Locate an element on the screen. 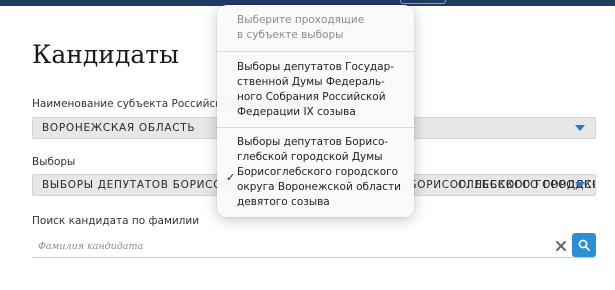 The image size is (615, 290). header-button is located at coordinates (423, 2).